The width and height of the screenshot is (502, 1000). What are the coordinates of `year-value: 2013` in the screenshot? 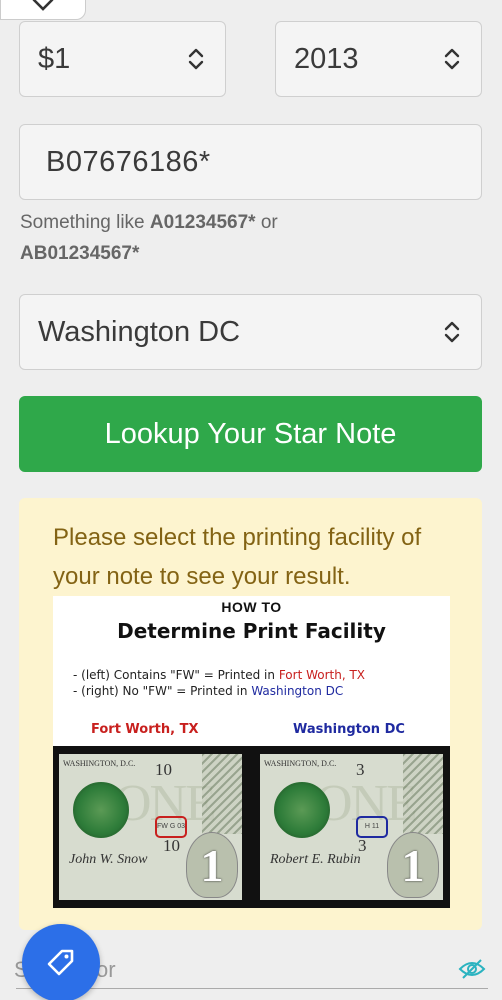 It's located at (326, 58).